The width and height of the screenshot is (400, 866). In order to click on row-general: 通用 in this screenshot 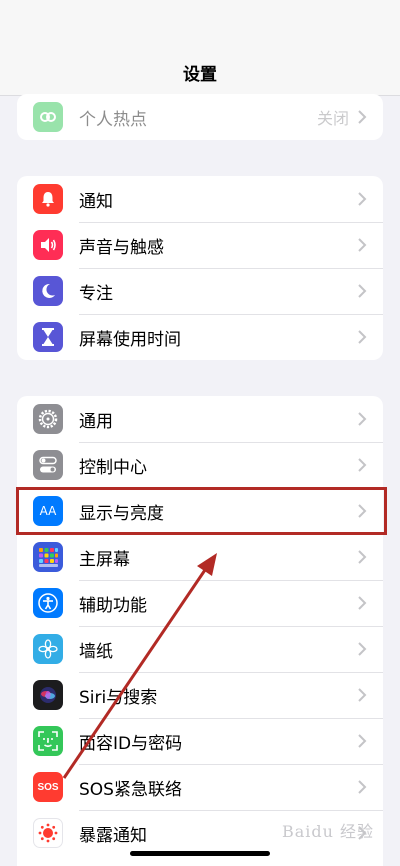, I will do `click(200, 419)`.